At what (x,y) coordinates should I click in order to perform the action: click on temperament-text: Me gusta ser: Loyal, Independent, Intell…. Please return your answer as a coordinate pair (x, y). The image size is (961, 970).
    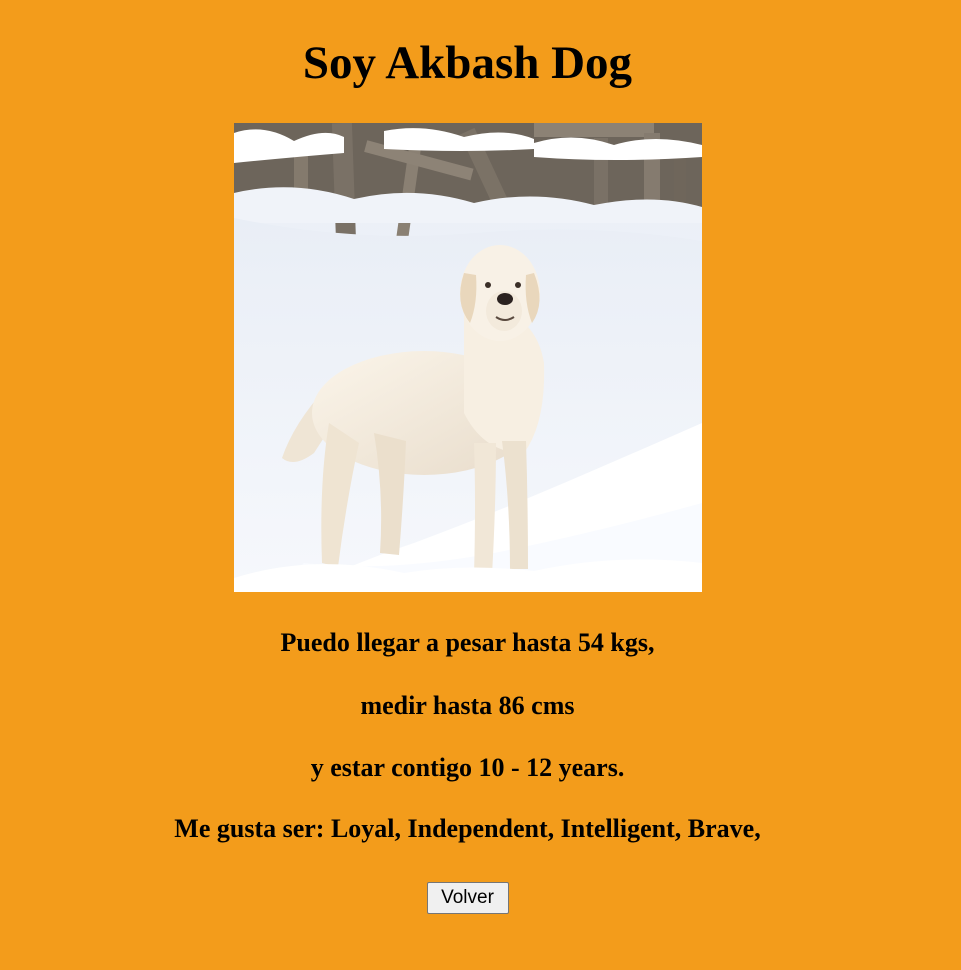
    Looking at the image, I should click on (467, 828).